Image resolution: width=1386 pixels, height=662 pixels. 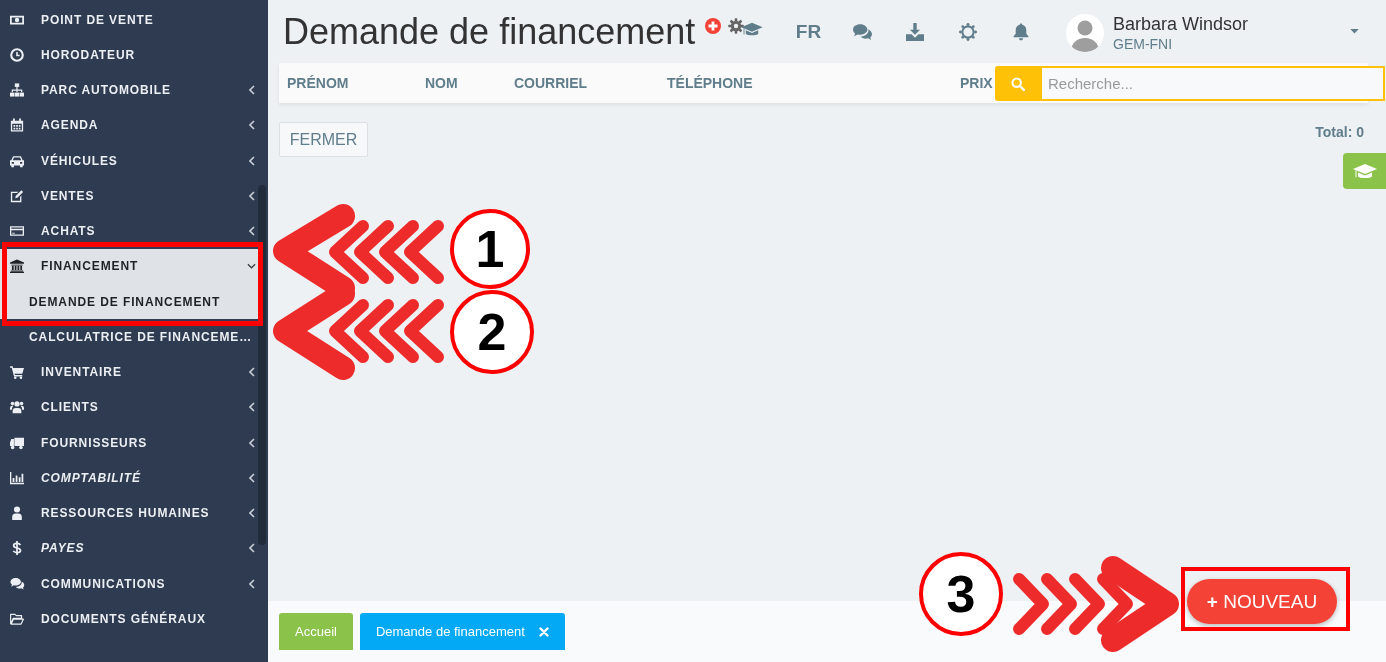 I want to click on caret-icon, so click(x=1354, y=31).